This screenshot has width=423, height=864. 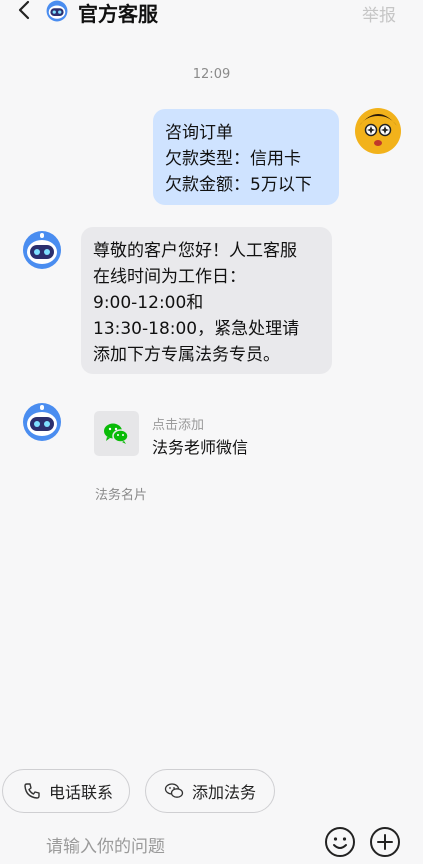 What do you see at coordinates (32, 791) in the screenshot?
I see `phone-icon` at bounding box center [32, 791].